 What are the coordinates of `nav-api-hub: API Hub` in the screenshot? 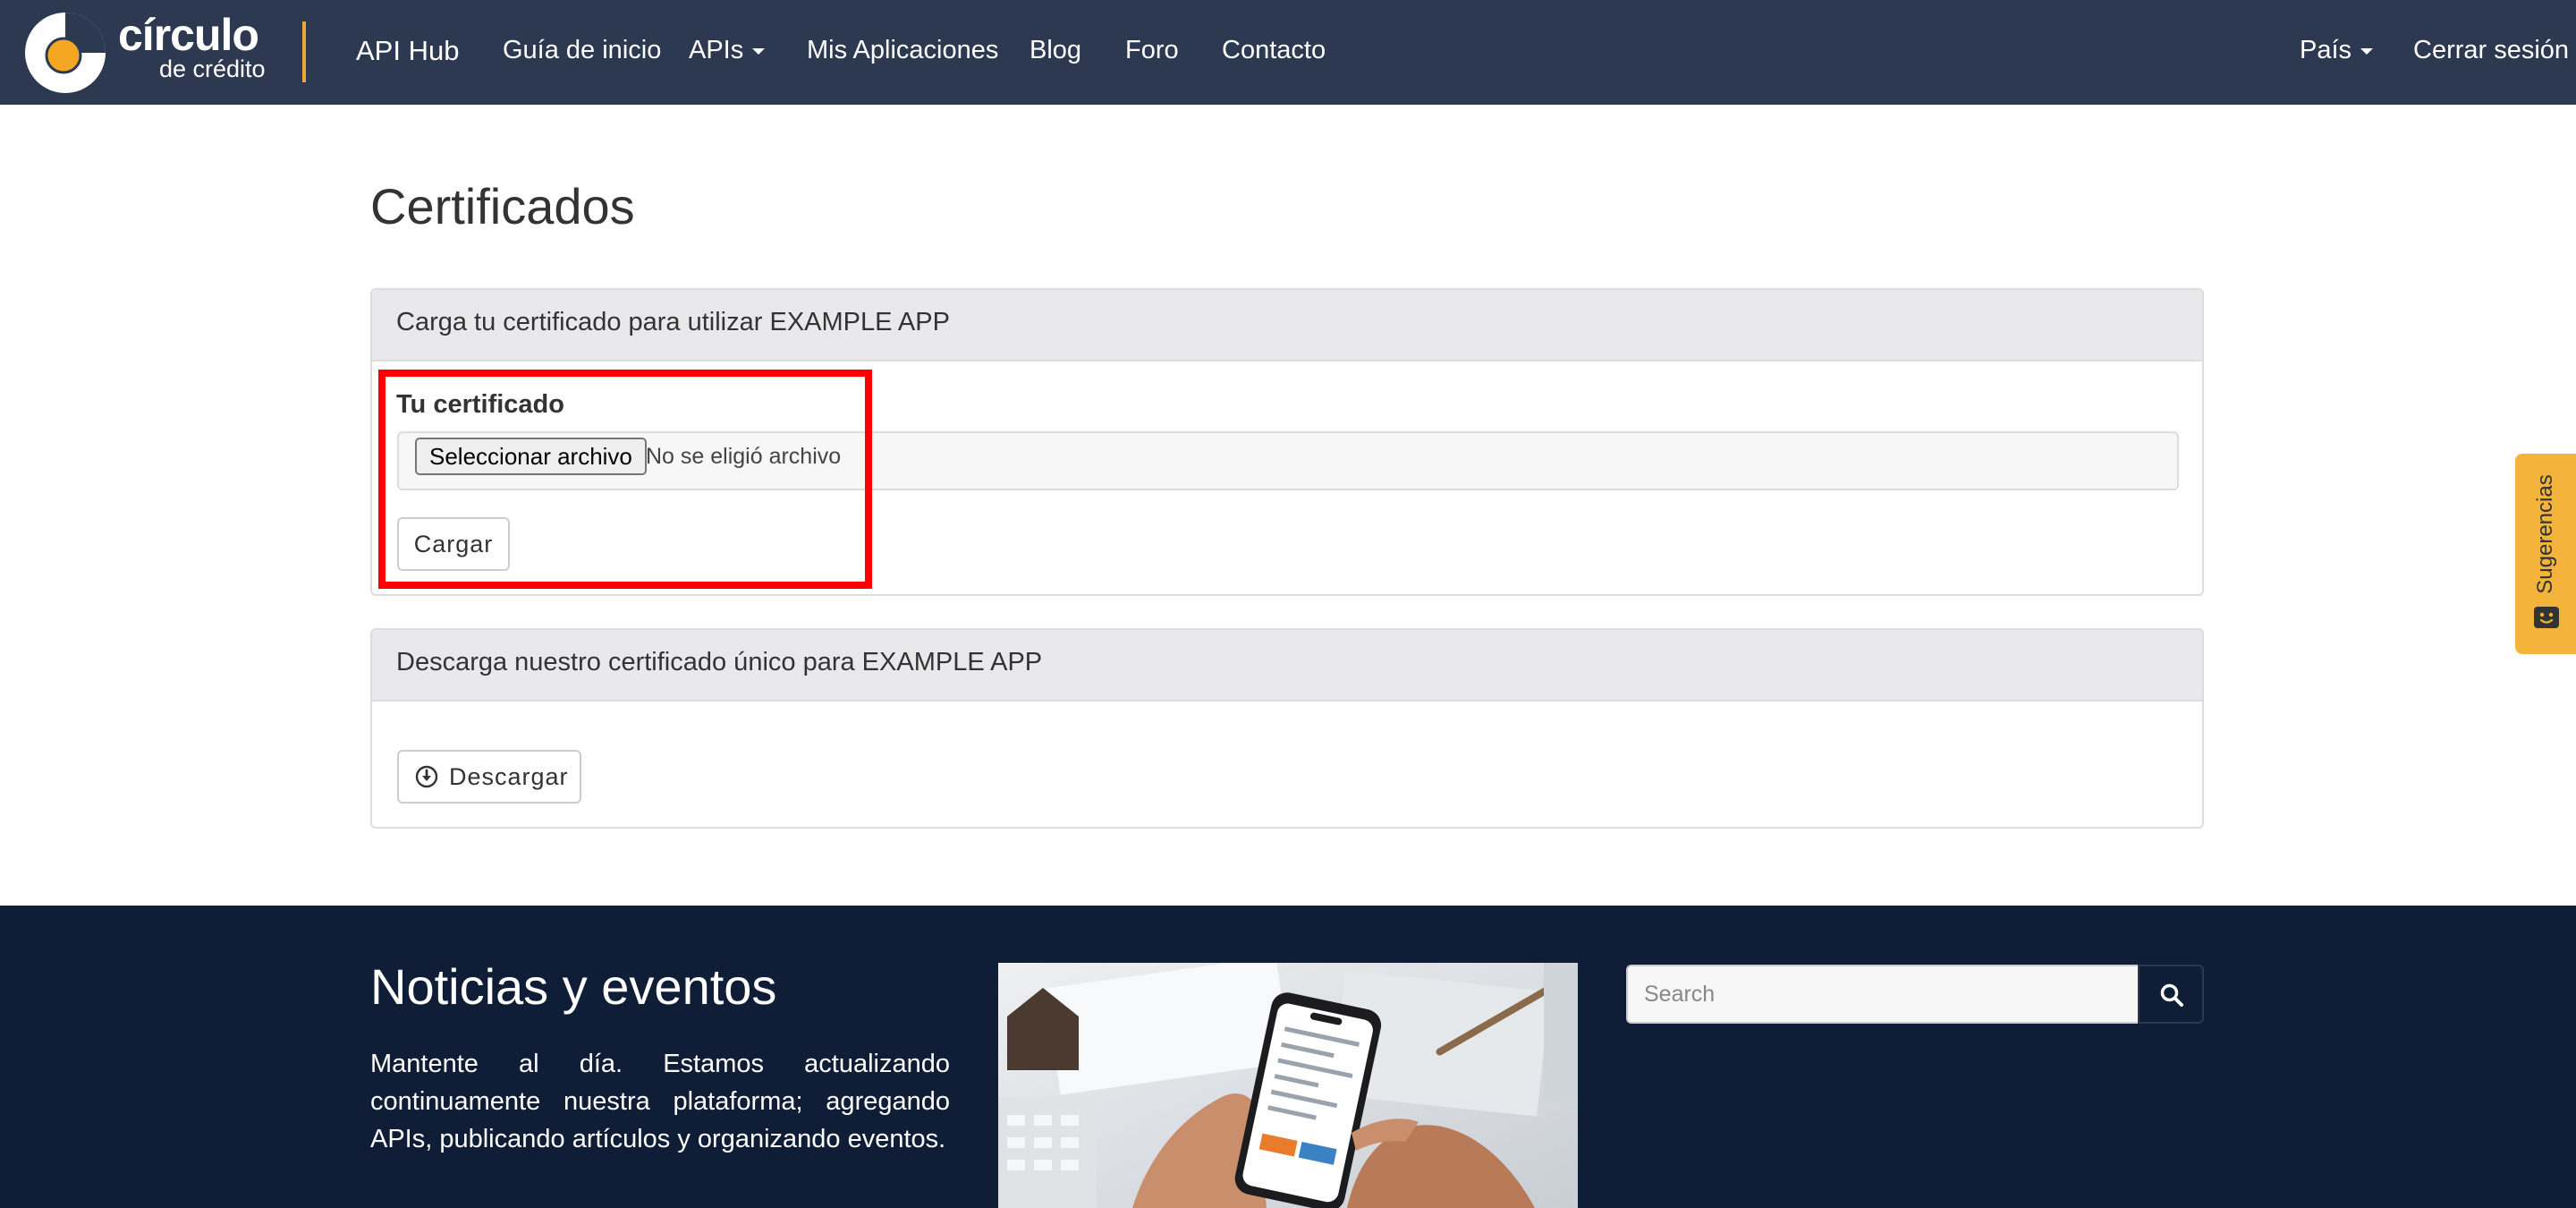 It's located at (407, 51).